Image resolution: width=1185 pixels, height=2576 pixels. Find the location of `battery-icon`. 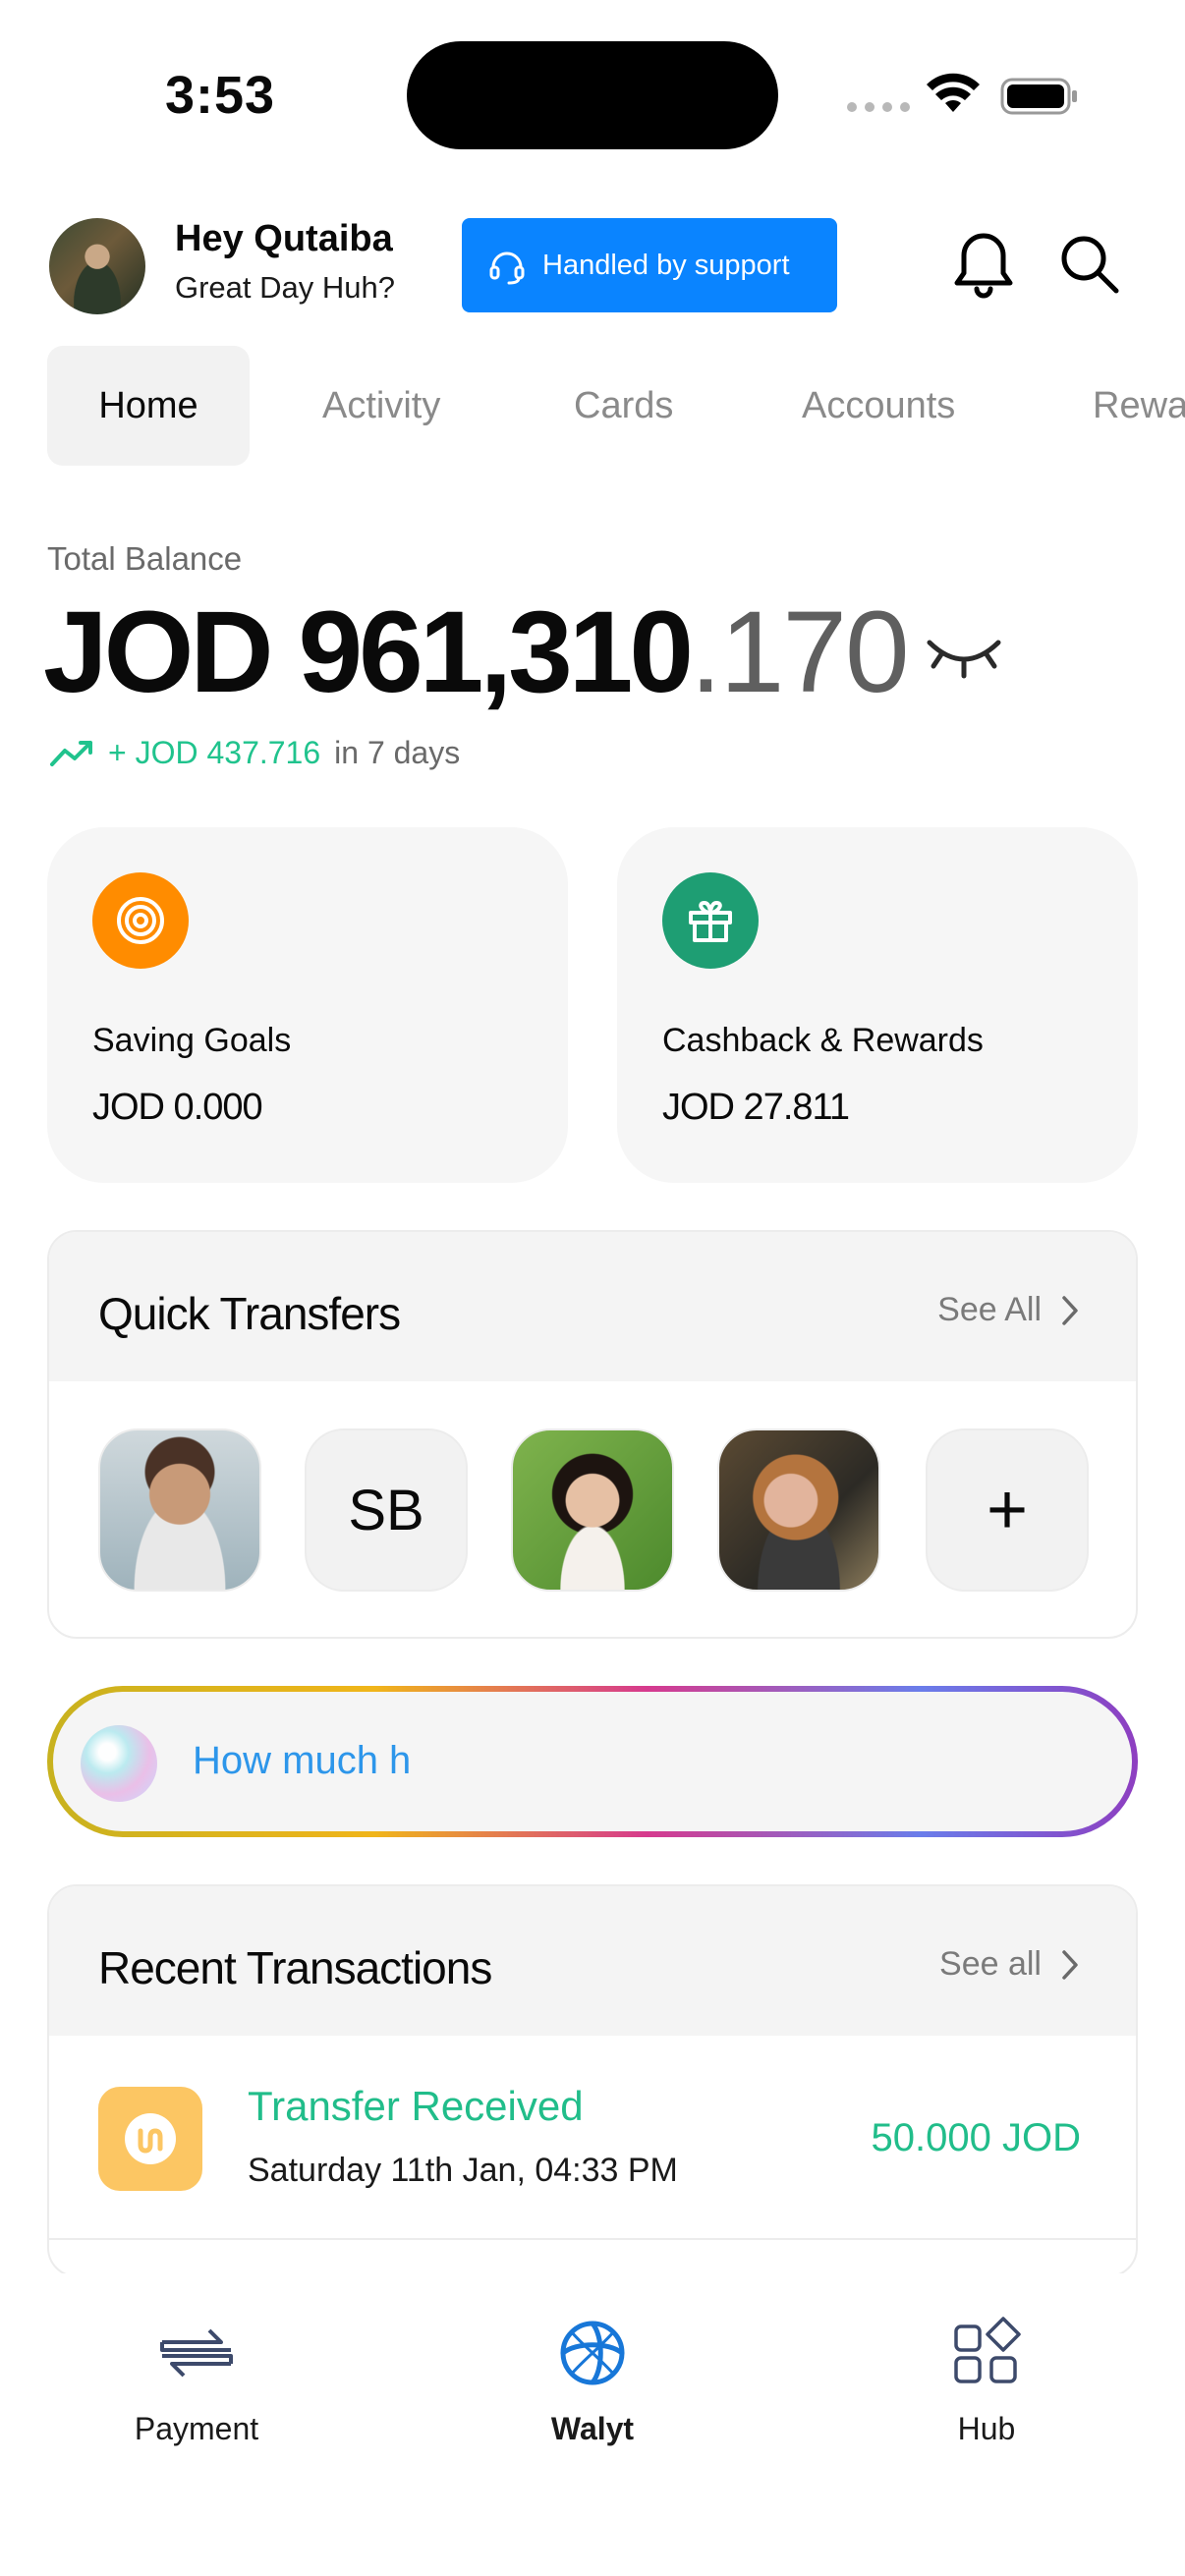

battery-icon is located at coordinates (1038, 96).